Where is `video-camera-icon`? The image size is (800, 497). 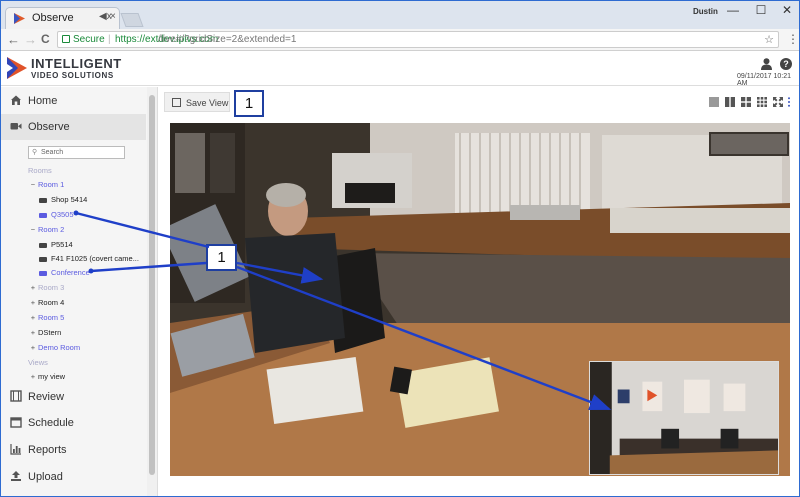
video-camera-icon is located at coordinates (16, 126).